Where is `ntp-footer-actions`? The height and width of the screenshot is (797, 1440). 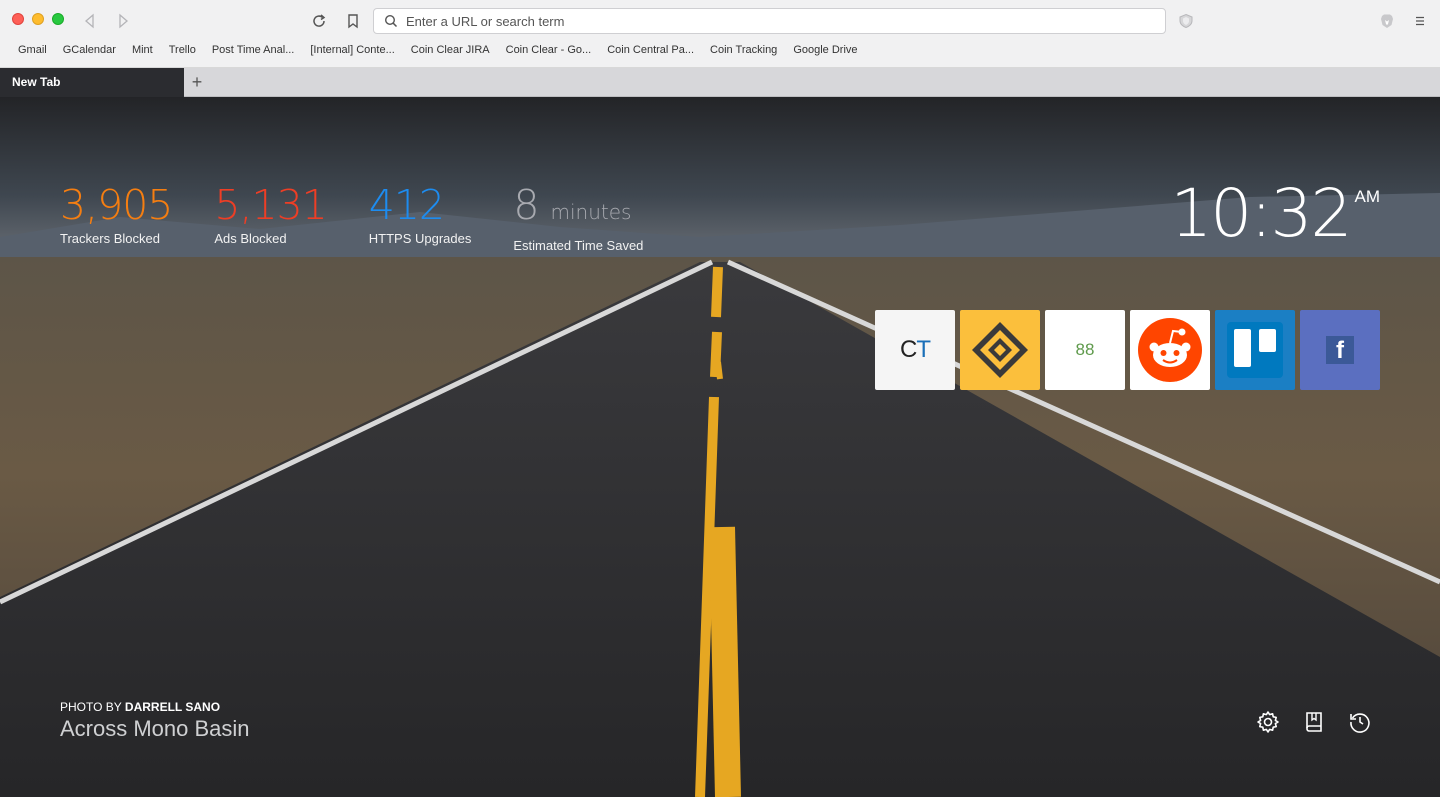
ntp-footer-actions is located at coordinates (1314, 722).